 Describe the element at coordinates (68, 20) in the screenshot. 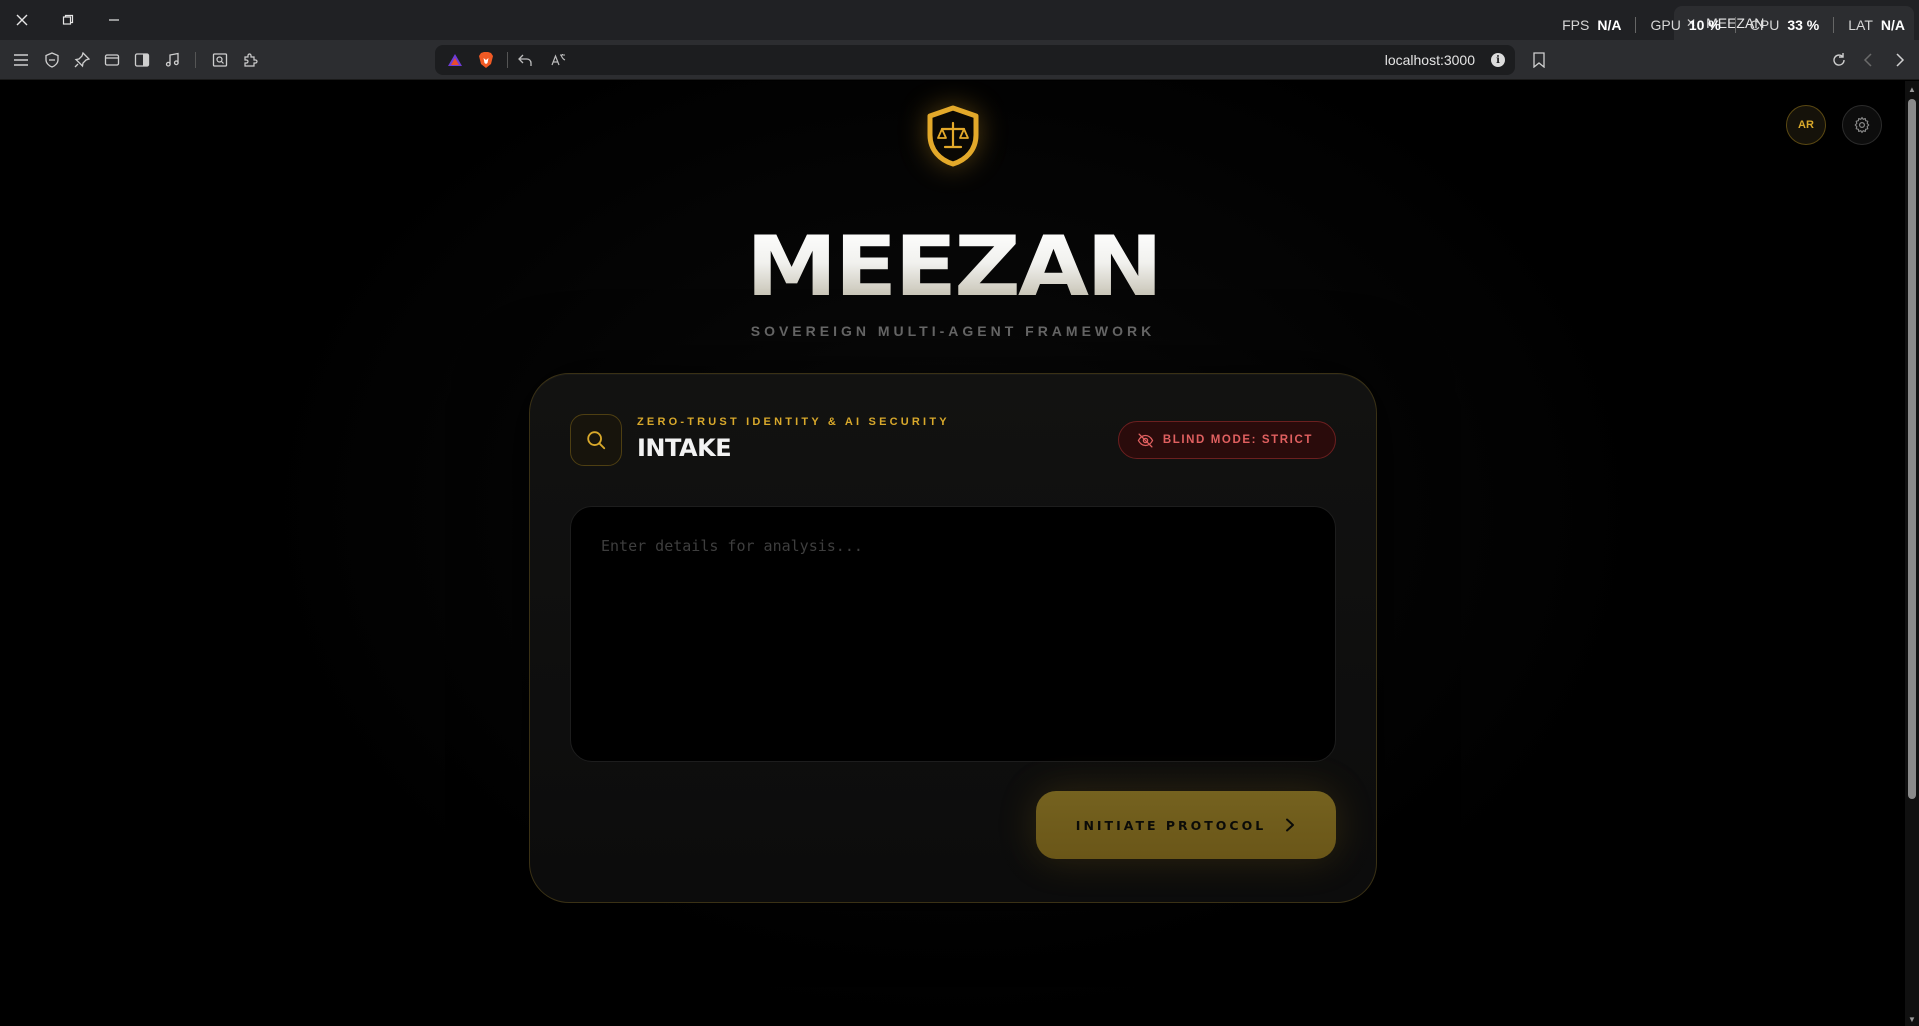

I see `window-restore-icon` at that location.